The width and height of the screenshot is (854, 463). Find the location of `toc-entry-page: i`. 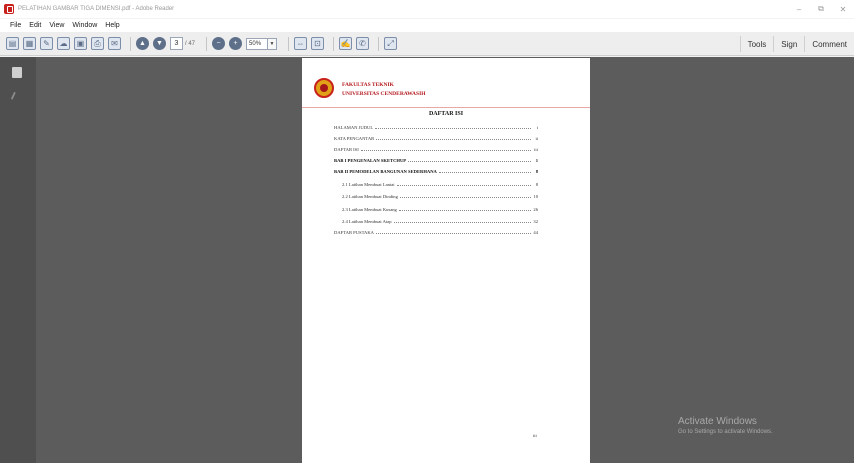

toc-entry-page: i is located at coordinates (537, 127).